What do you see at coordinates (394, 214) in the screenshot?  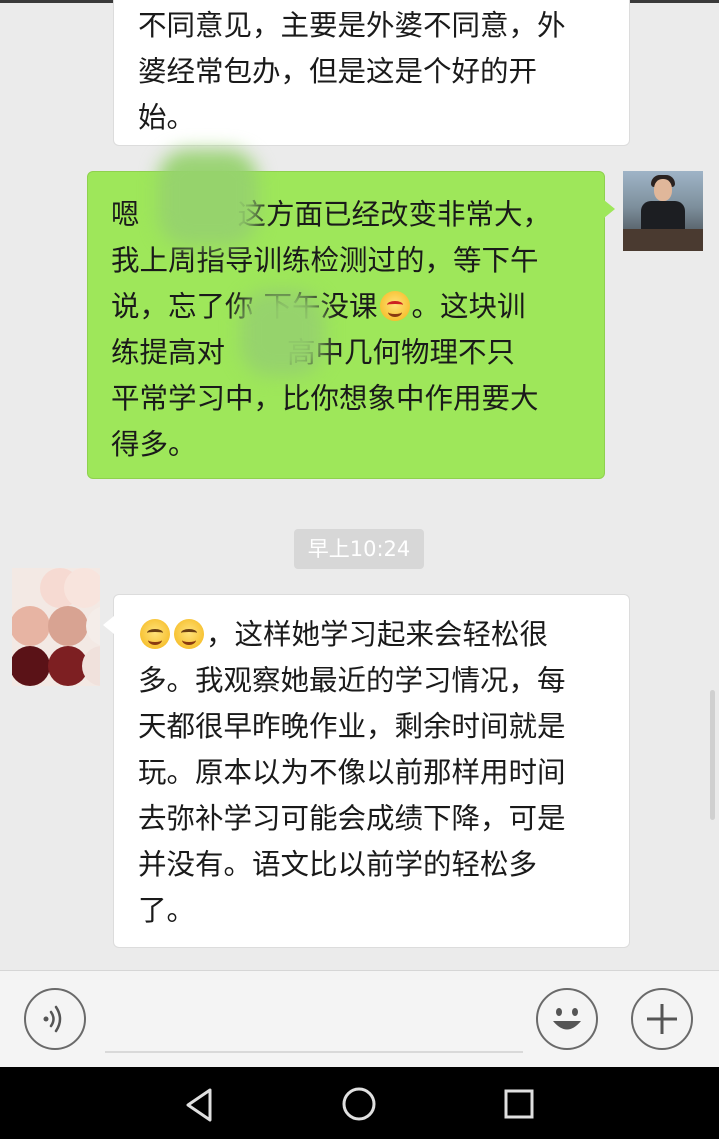 I see `message-text: 这方面已经改变非常大，` at bounding box center [394, 214].